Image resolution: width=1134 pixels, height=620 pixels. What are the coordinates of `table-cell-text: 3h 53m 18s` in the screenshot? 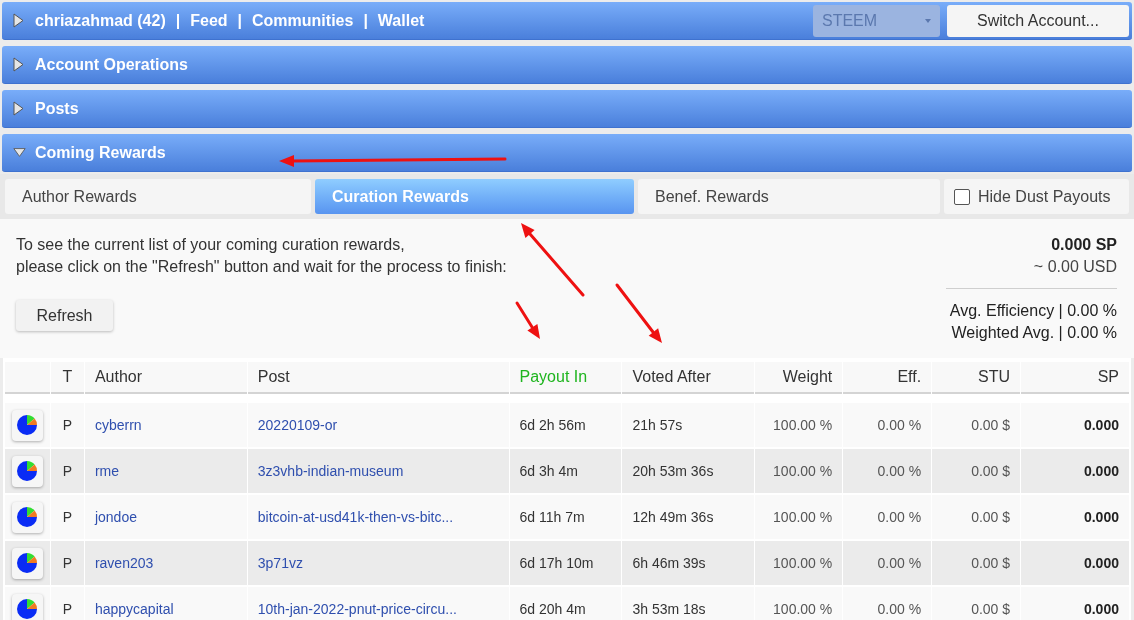 It's located at (669, 609).